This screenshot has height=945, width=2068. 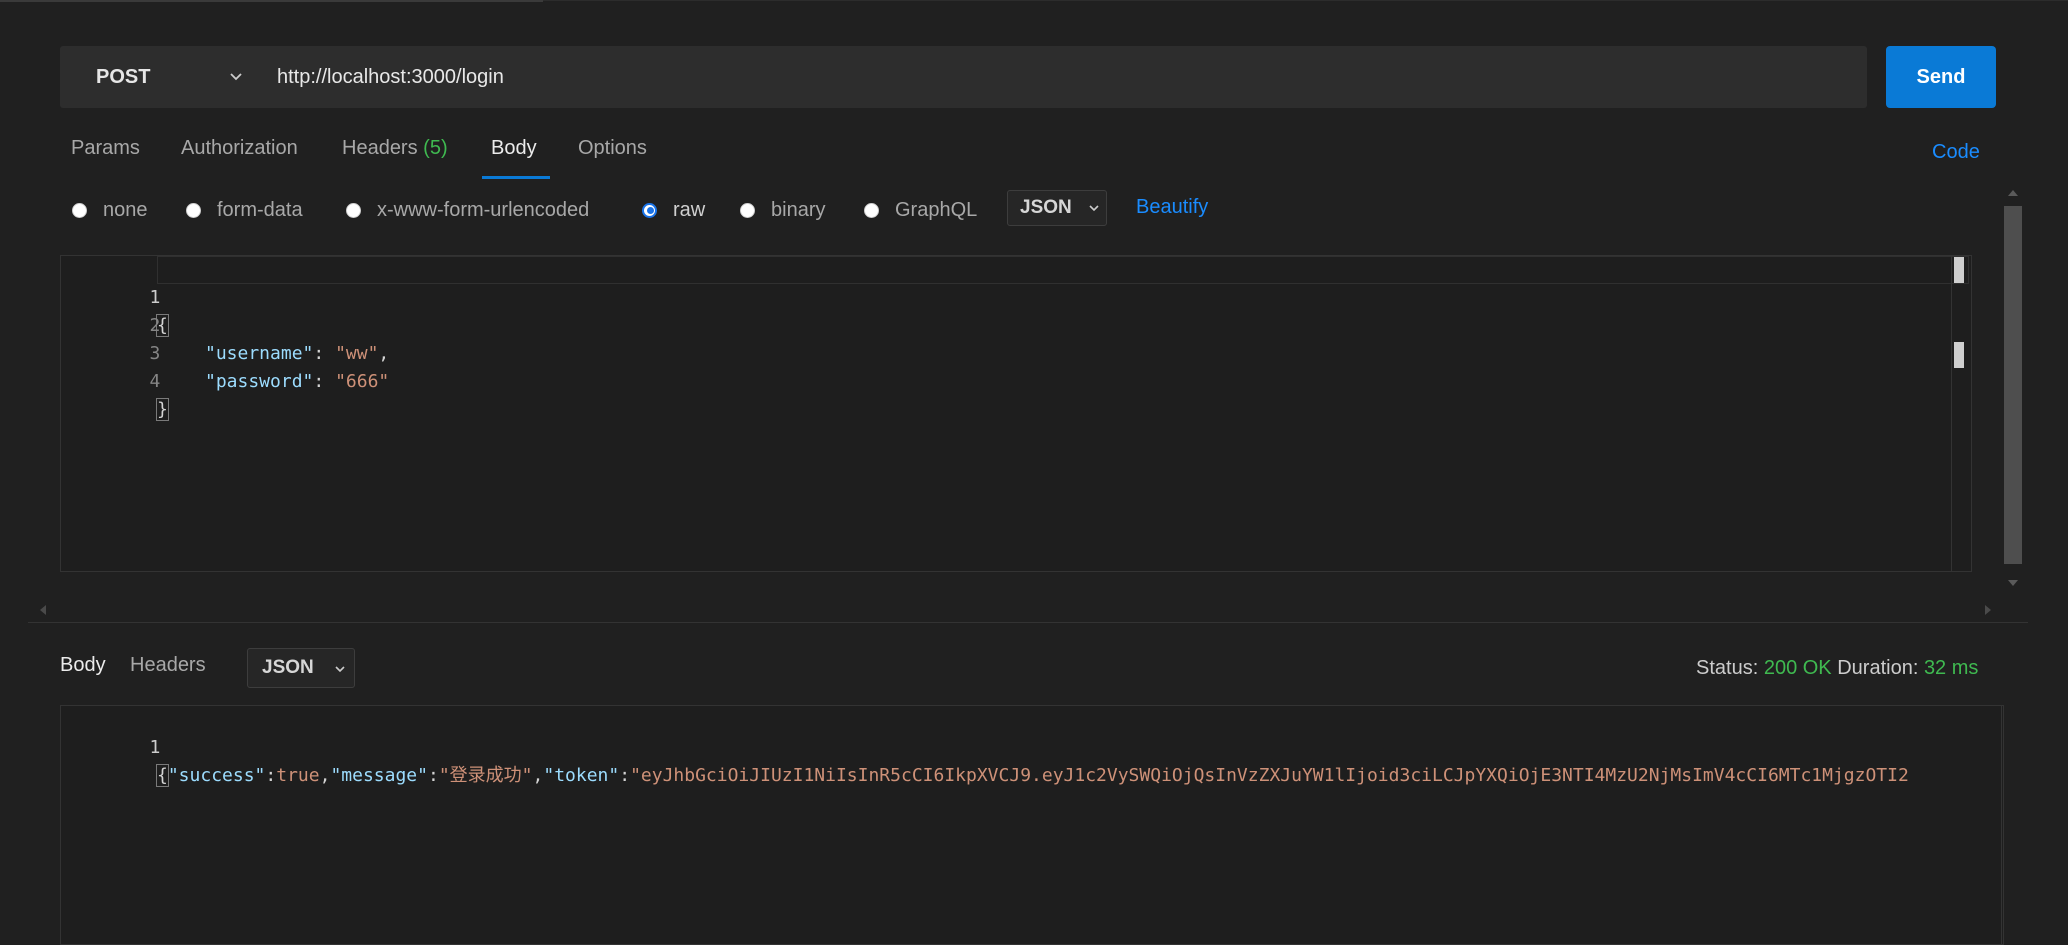 What do you see at coordinates (483, 209) in the screenshot?
I see `radio-label: x-www-form-urlencoded` at bounding box center [483, 209].